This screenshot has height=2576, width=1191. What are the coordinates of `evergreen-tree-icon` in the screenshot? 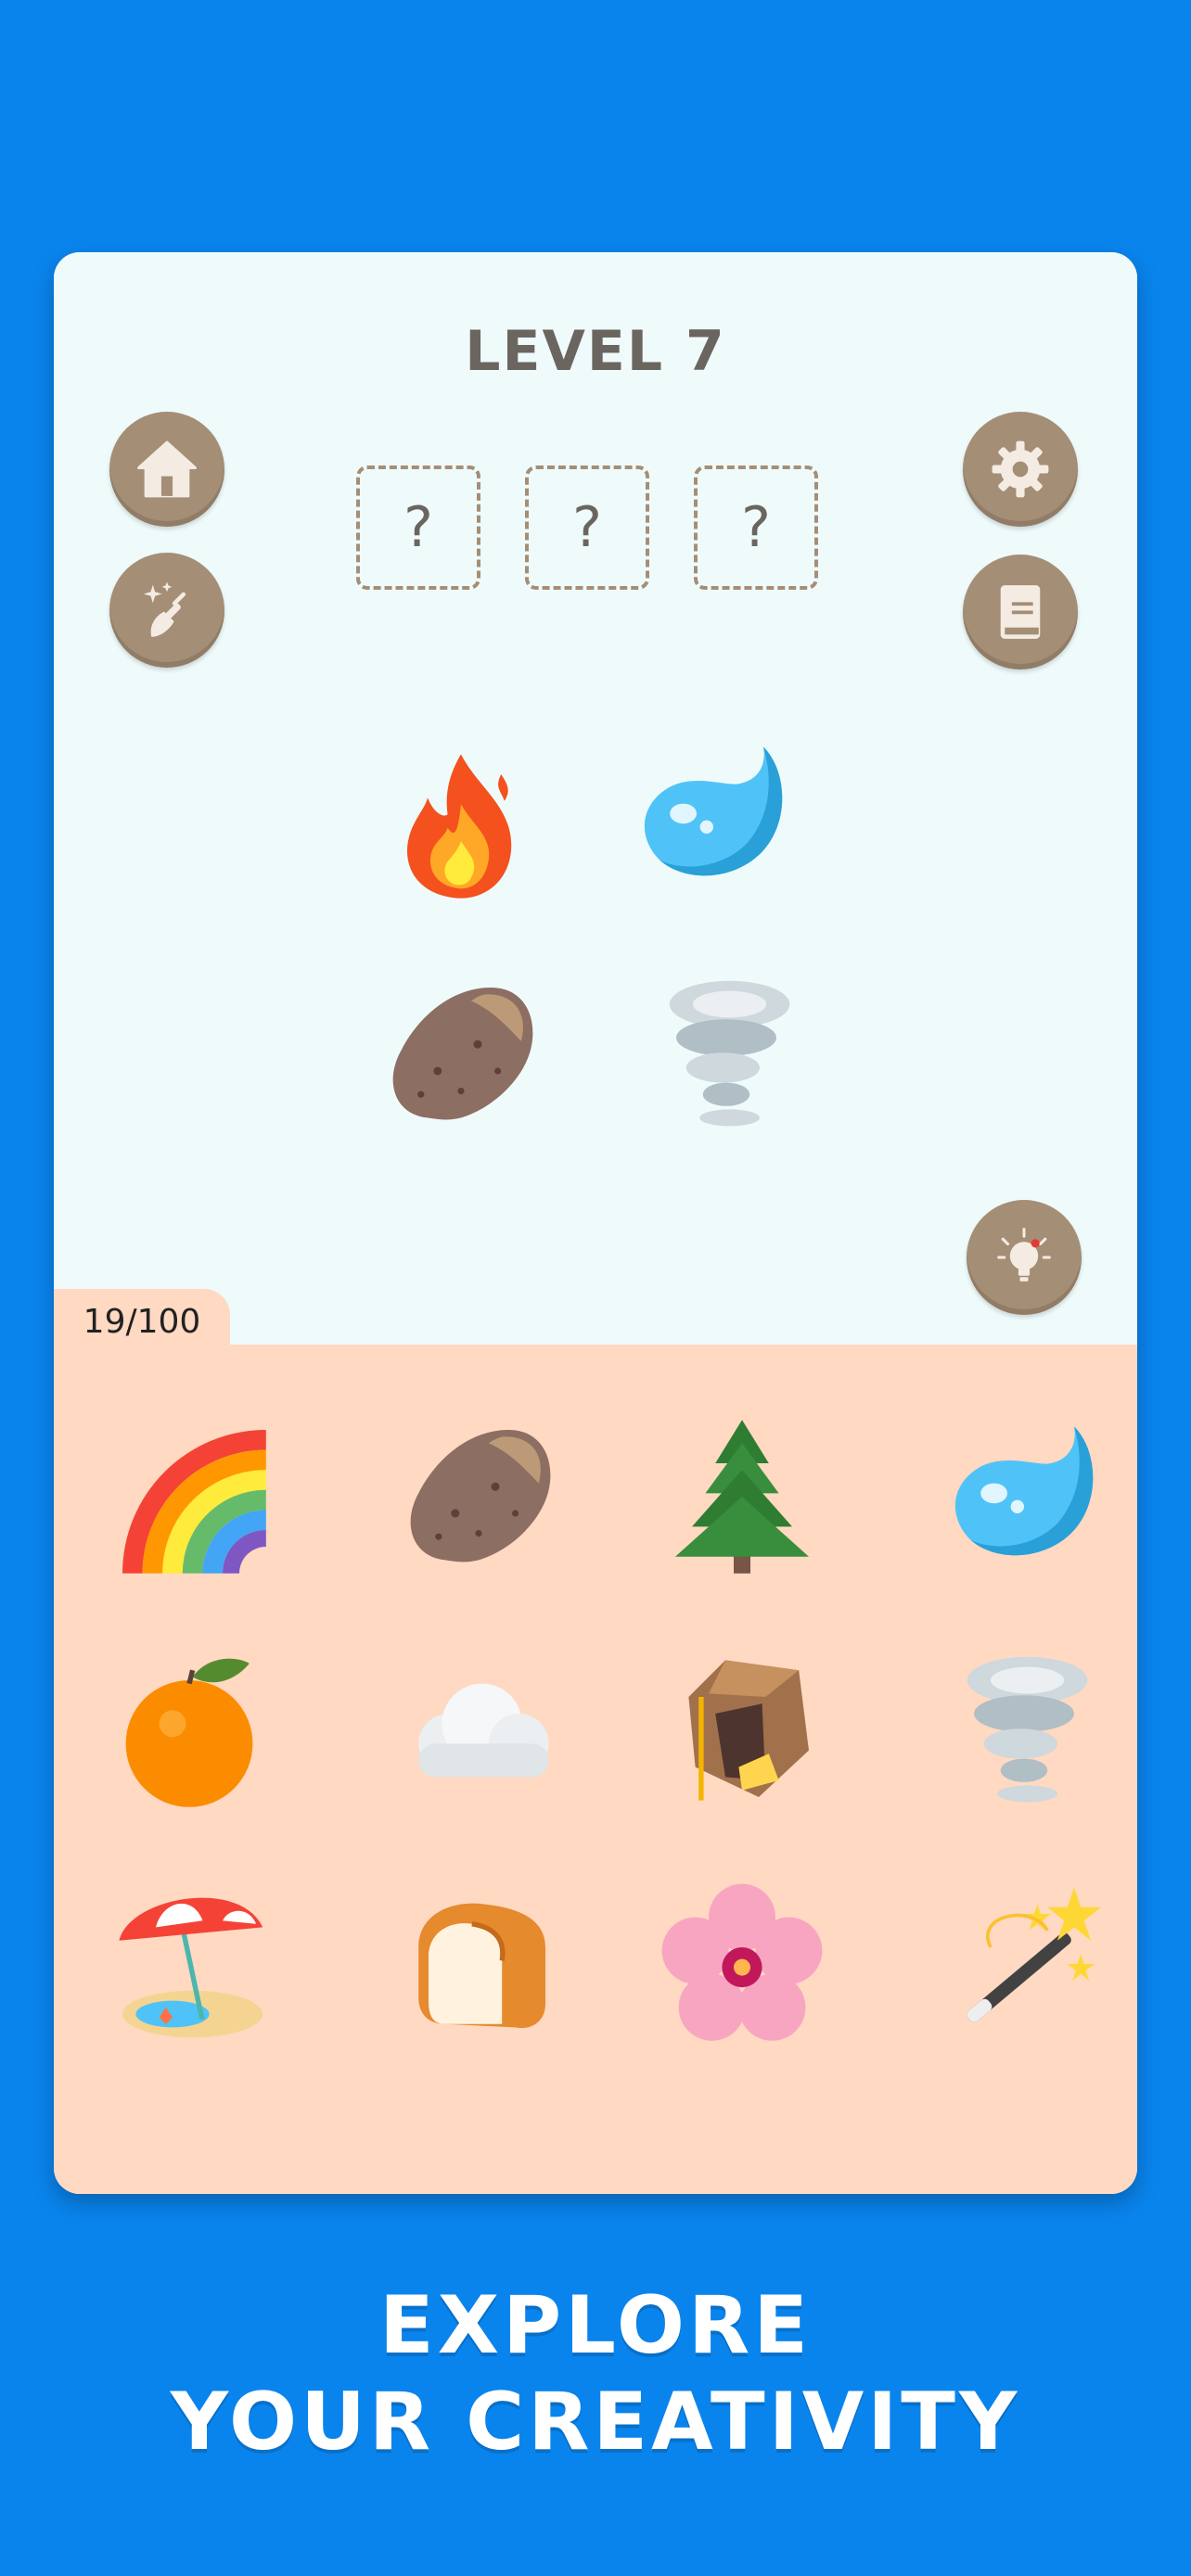 It's located at (742, 1497).